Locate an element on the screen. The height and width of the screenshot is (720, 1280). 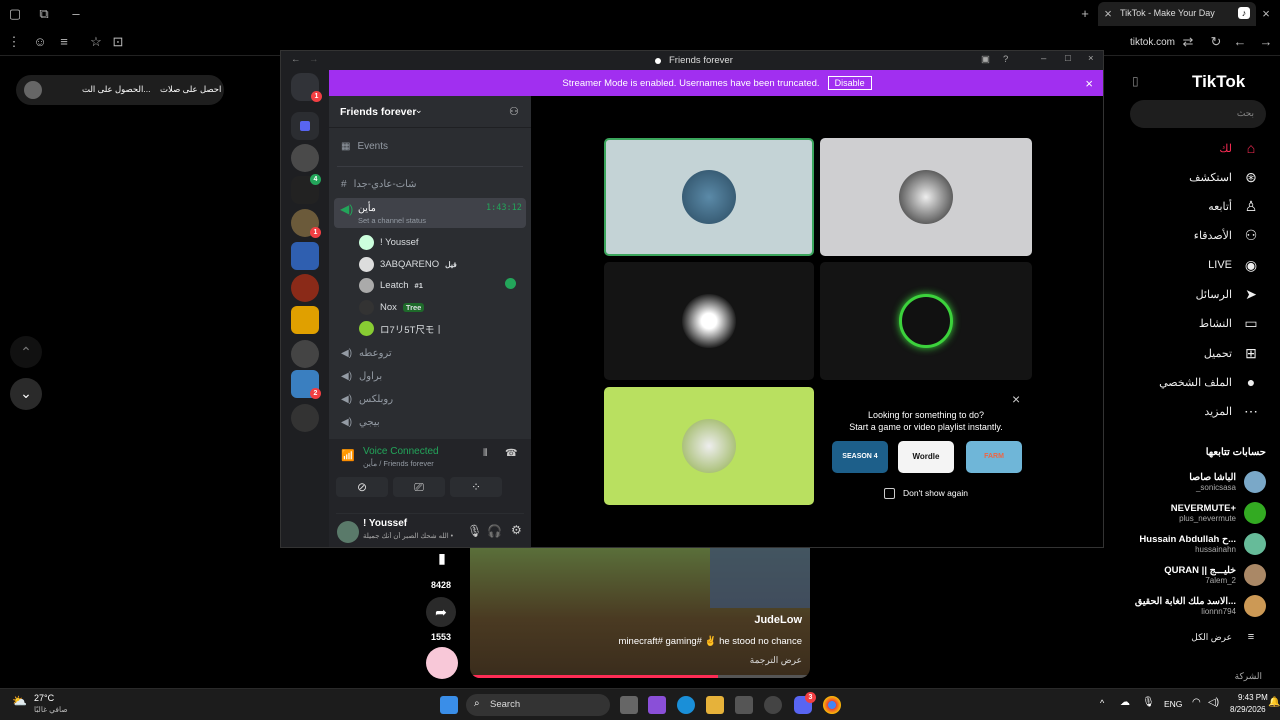
dont-show-checkbox is located at coordinates (889, 493).